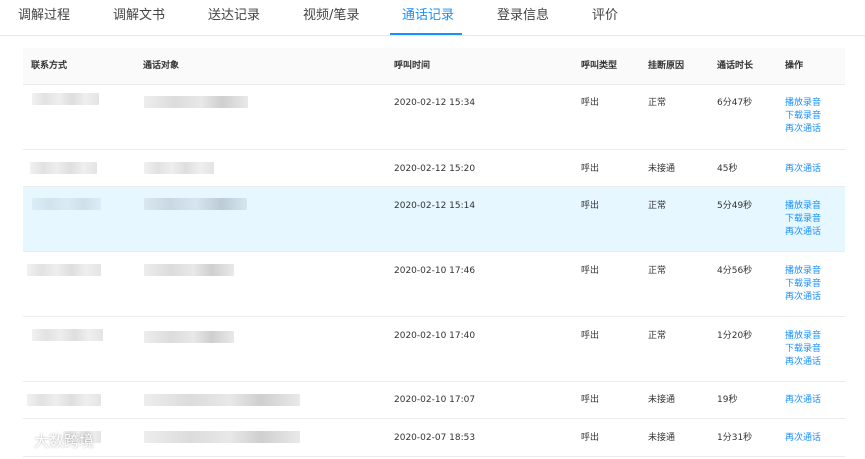 Image resolution: width=865 pixels, height=459 pixels. I want to click on call-duration: 4分56秒, so click(735, 271).